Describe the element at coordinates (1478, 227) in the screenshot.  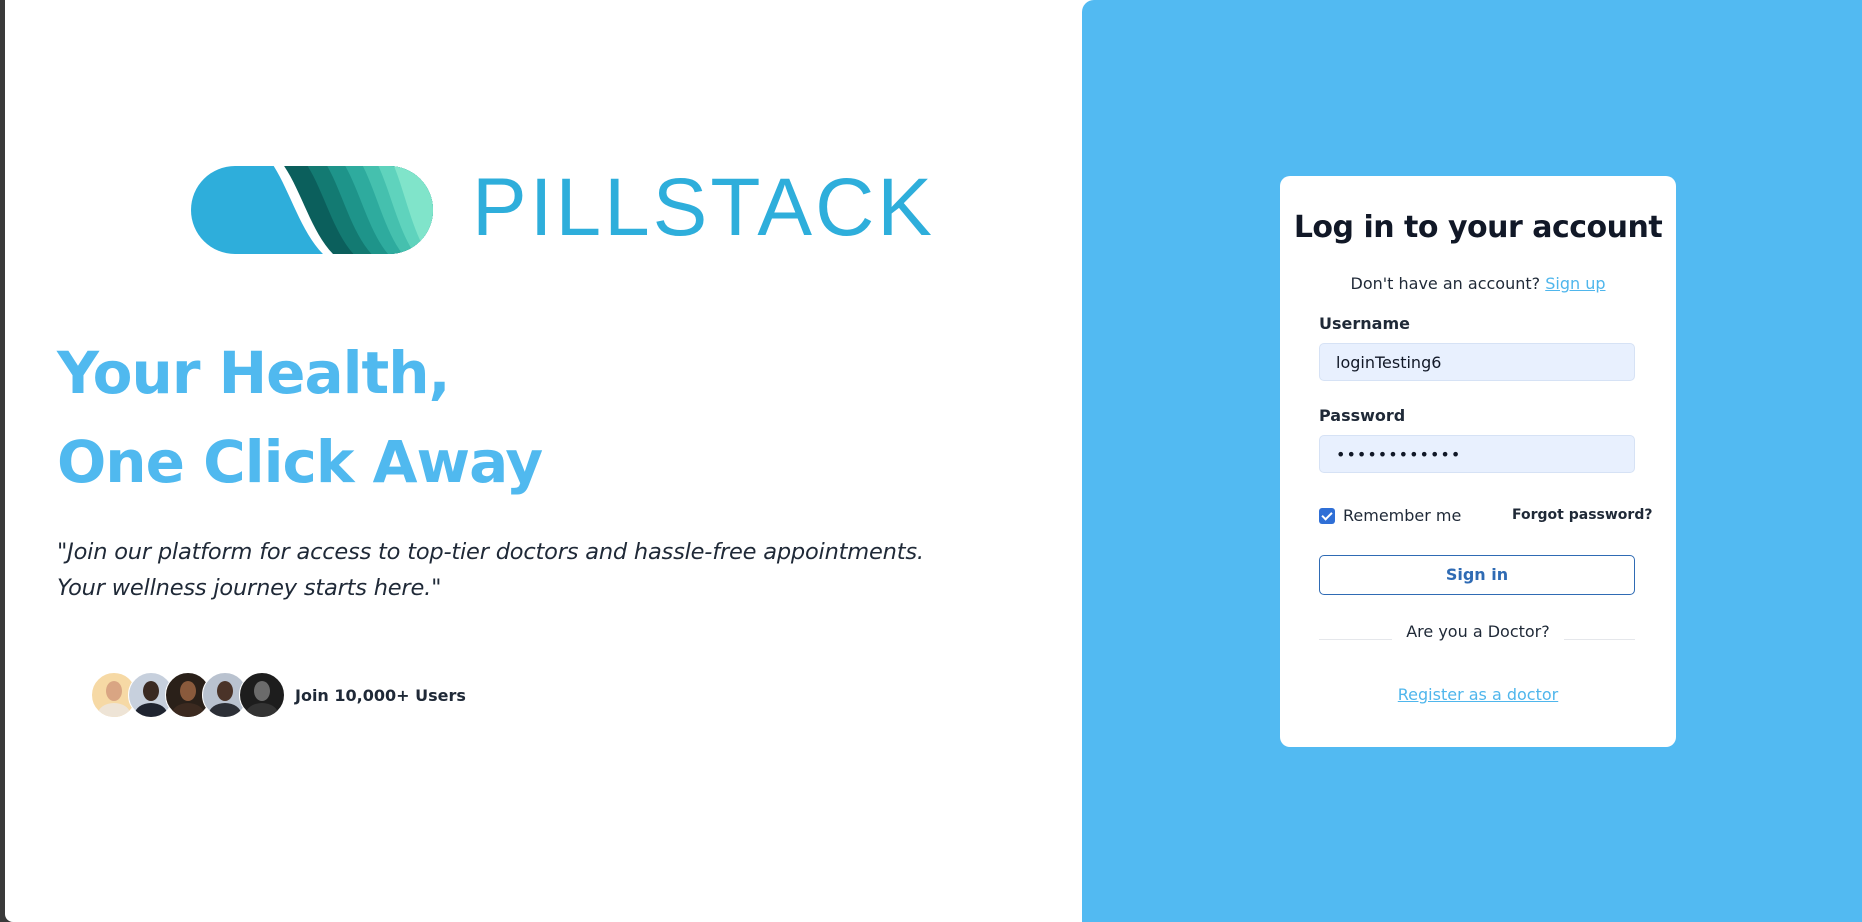
I see `login-title: Log in to your account` at that location.